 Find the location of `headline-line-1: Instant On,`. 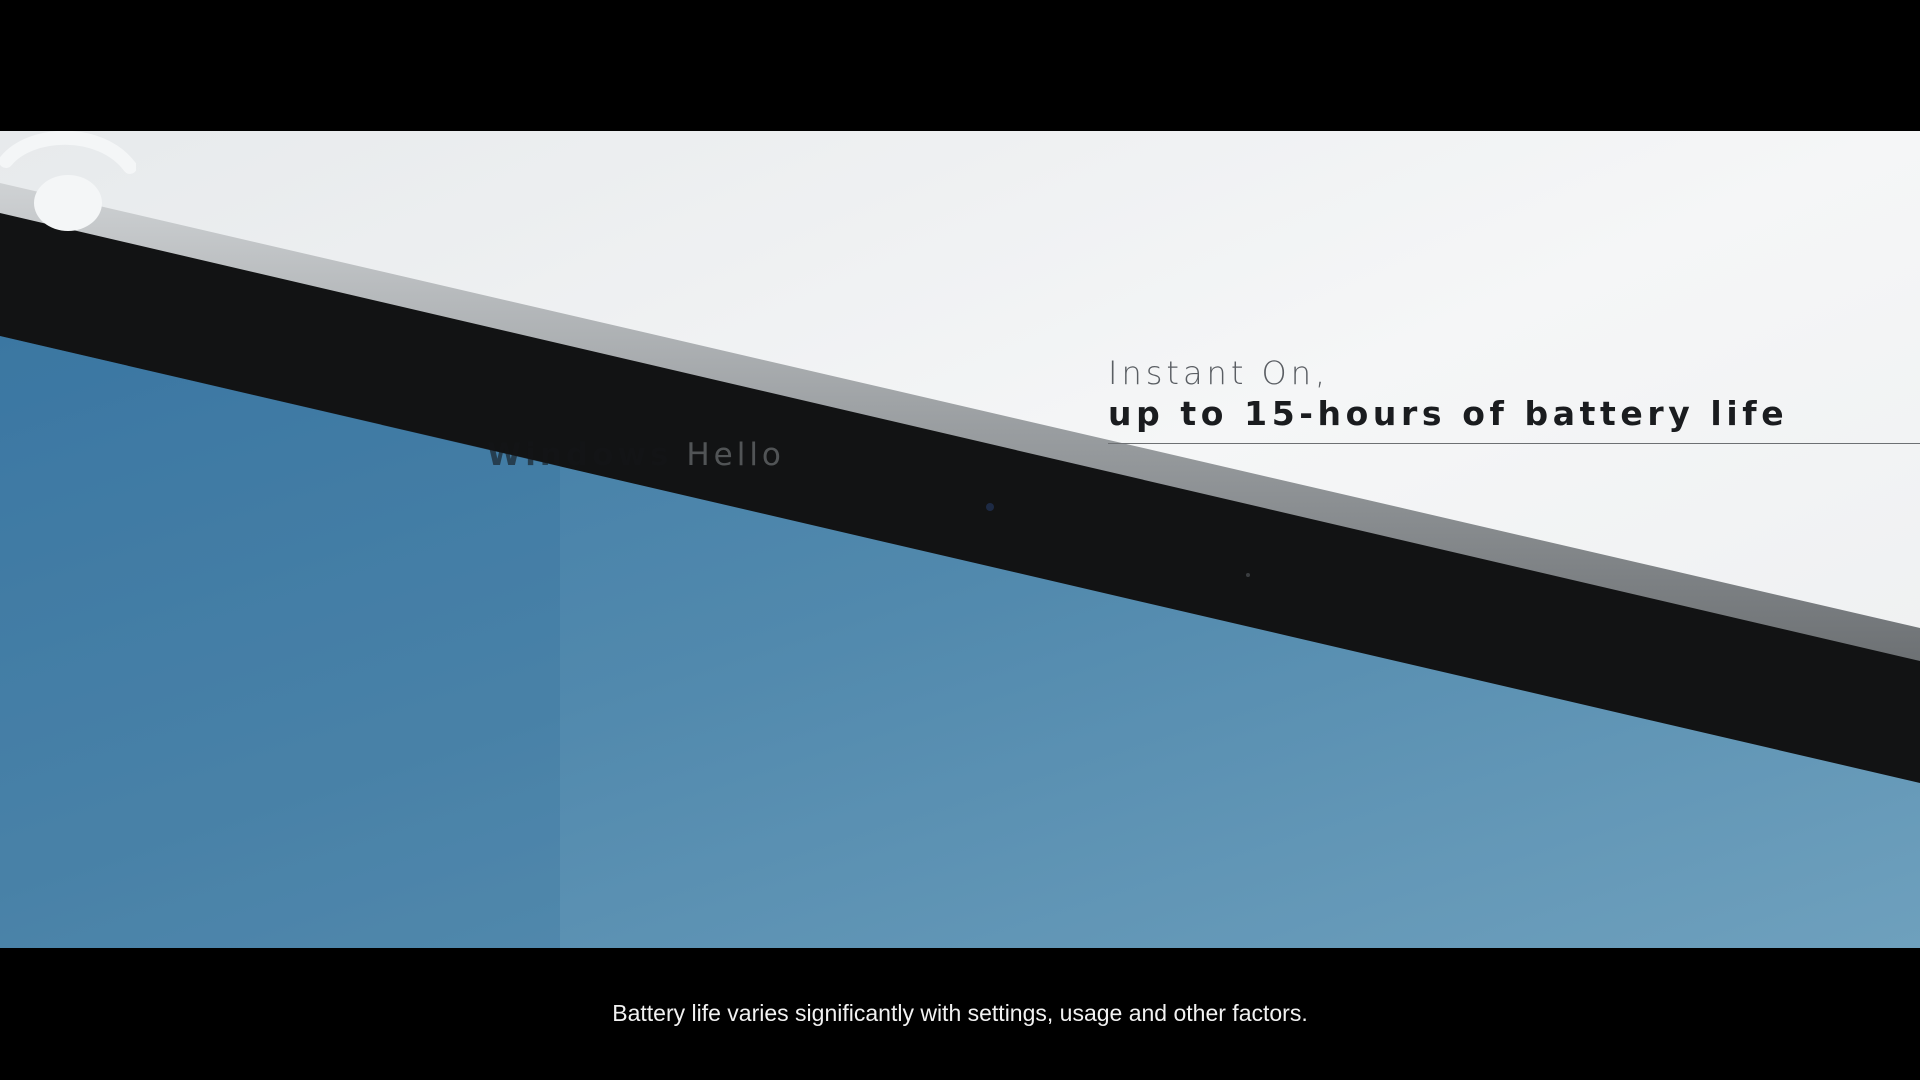

headline-line-1: Instant On, is located at coordinates (1219, 373).